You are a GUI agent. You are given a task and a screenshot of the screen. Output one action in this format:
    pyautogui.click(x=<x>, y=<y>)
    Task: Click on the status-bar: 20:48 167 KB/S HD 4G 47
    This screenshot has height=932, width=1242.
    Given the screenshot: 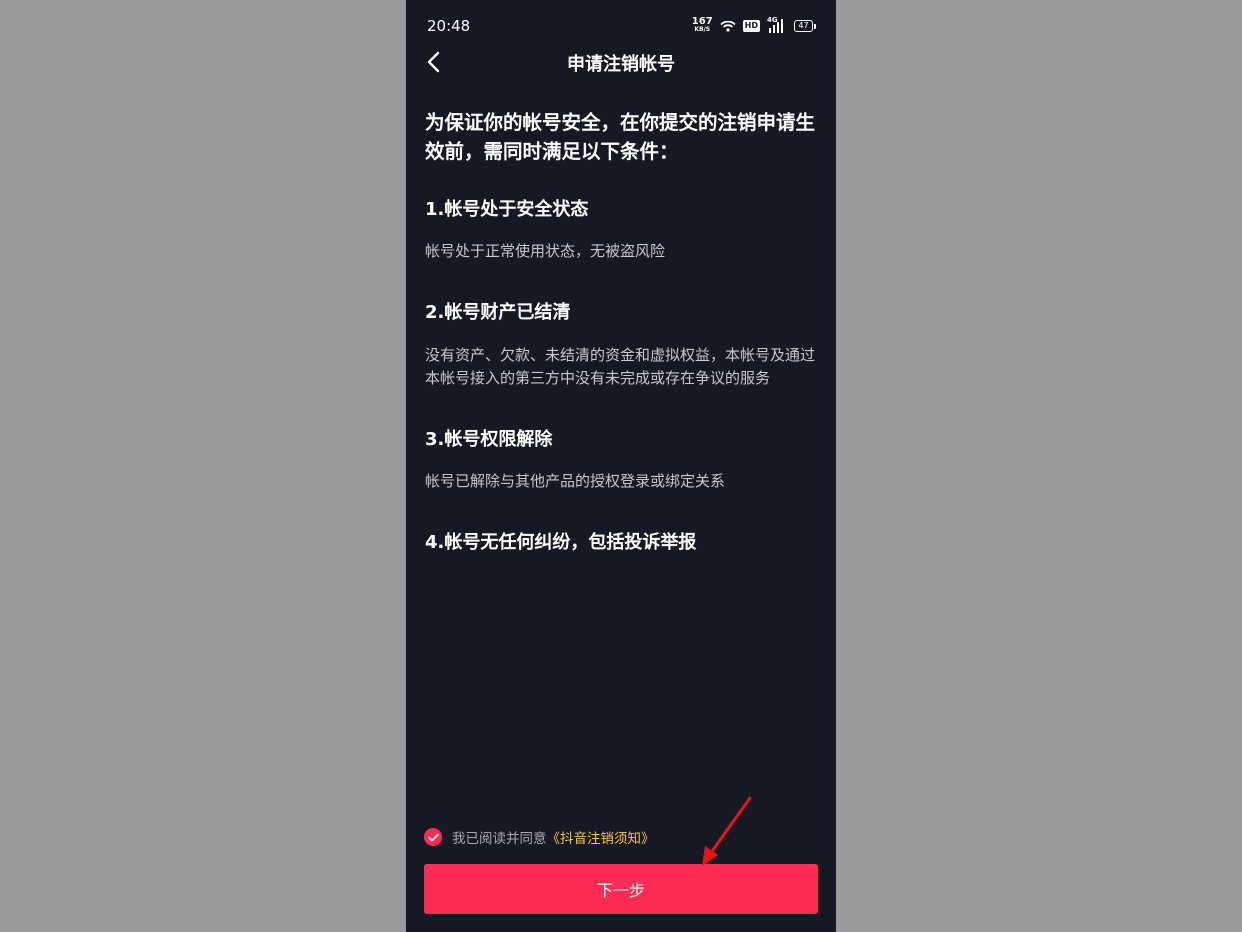 What is the action you would take?
    pyautogui.click(x=621, y=24)
    